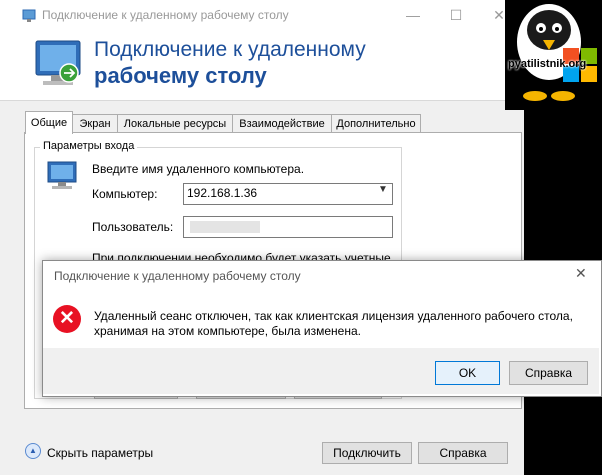 Image resolution: width=602 pixels, height=475 pixels. Describe the element at coordinates (62, 175) in the screenshot. I see `computer-icon` at that location.